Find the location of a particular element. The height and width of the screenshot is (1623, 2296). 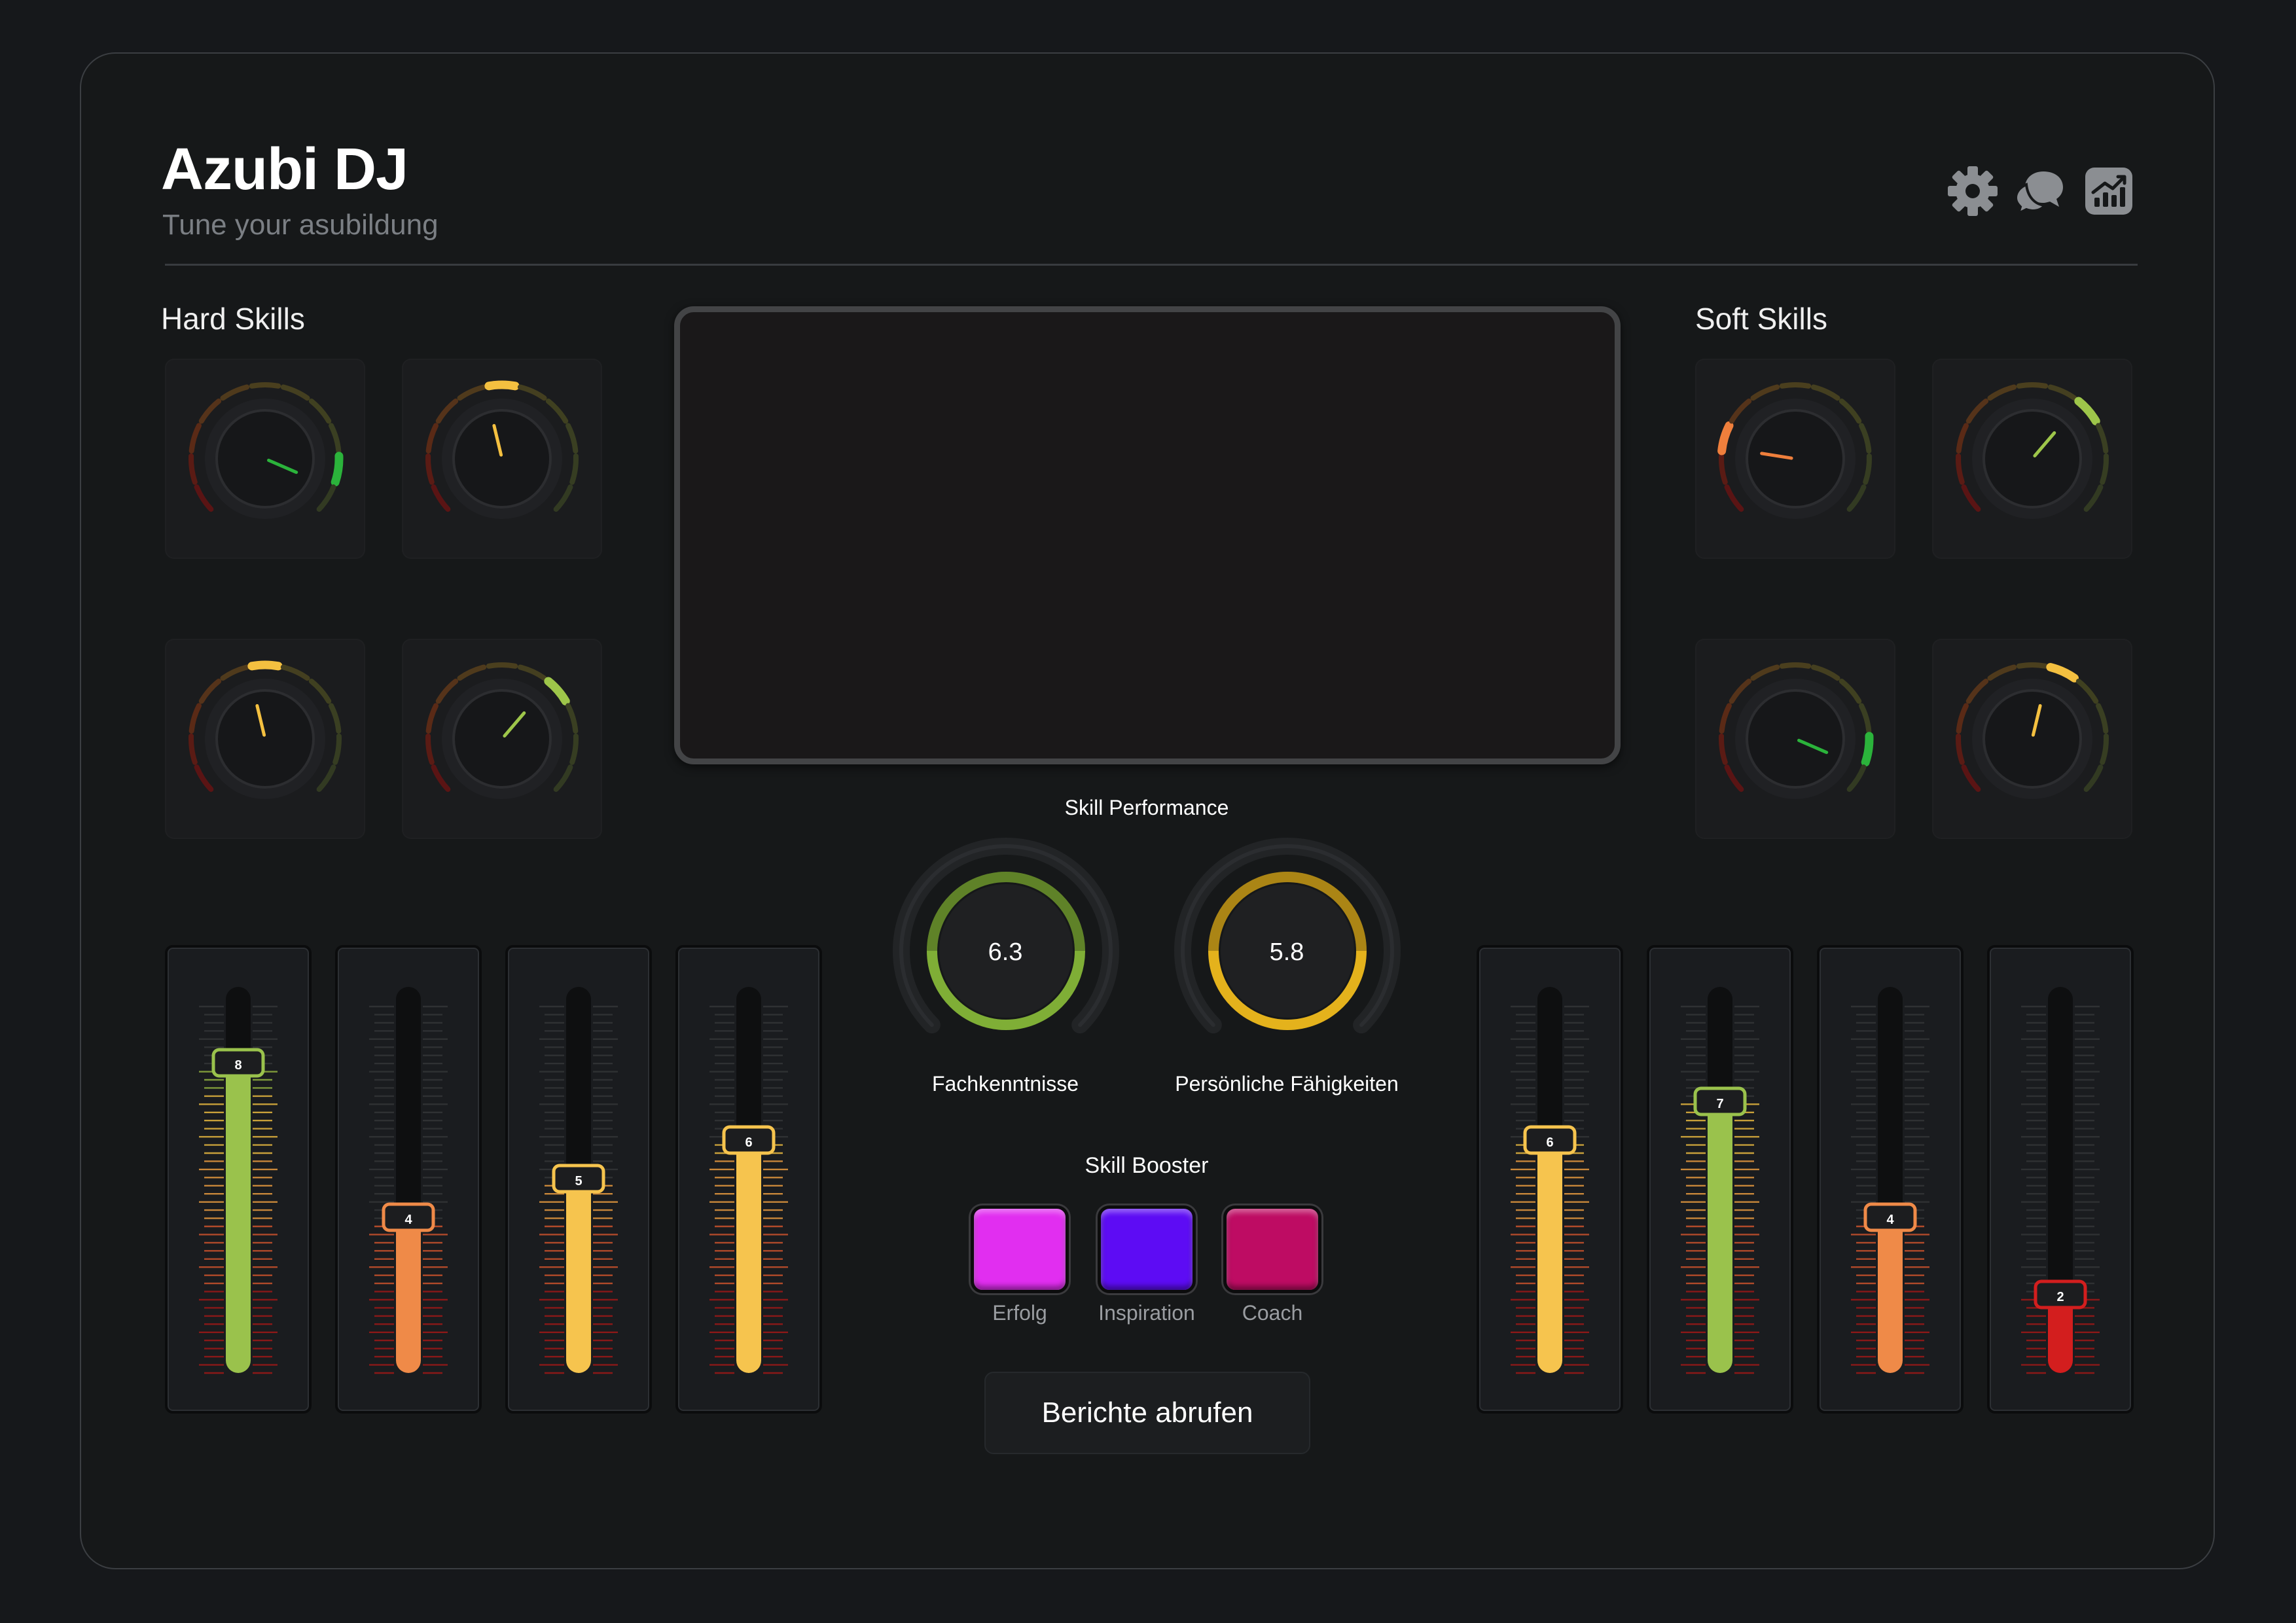

chat-bubbles-icon is located at coordinates (2039, 191).